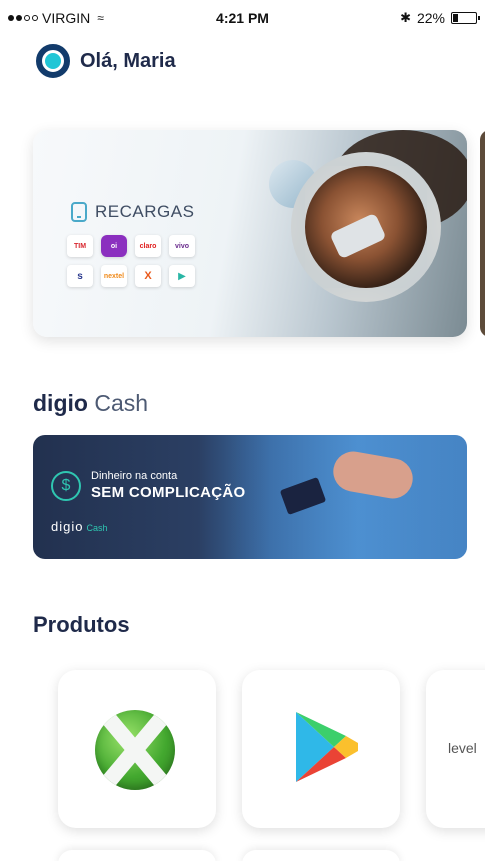  I want to click on digio-cash-title-bold: digio, so click(60, 403).